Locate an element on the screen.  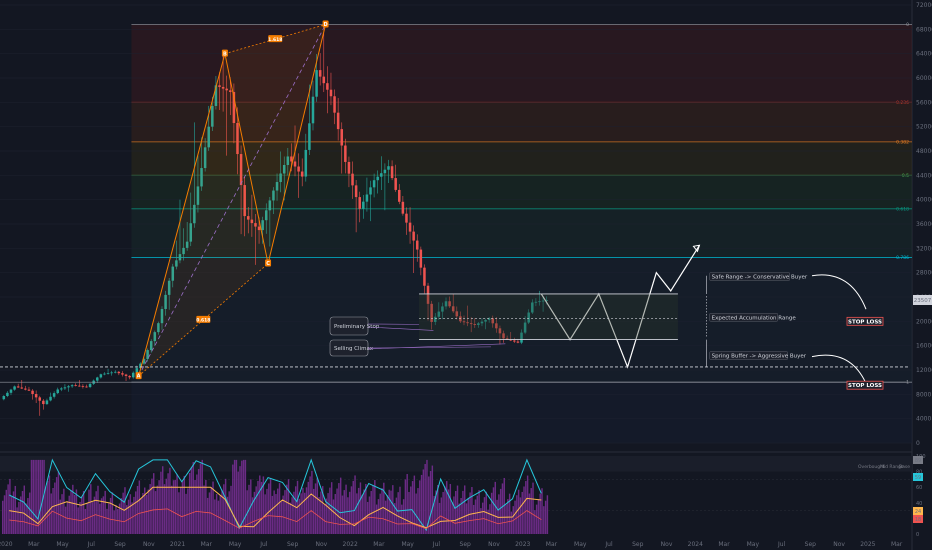
indicator-value-text: 18 is located at coordinates (918, 520).